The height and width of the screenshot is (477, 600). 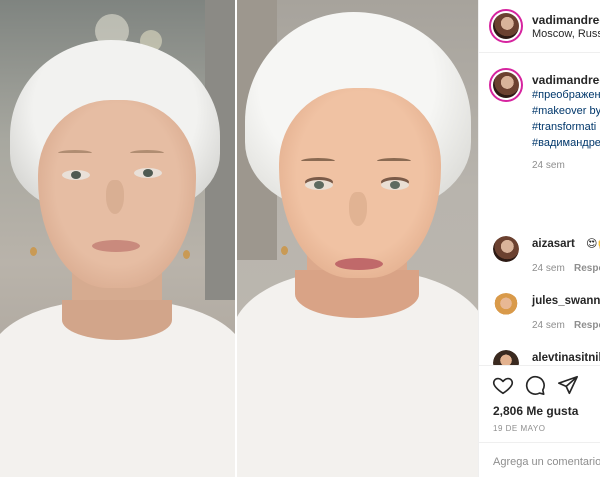 I want to click on comment-text: 😍🙌, so click(x=593, y=244).